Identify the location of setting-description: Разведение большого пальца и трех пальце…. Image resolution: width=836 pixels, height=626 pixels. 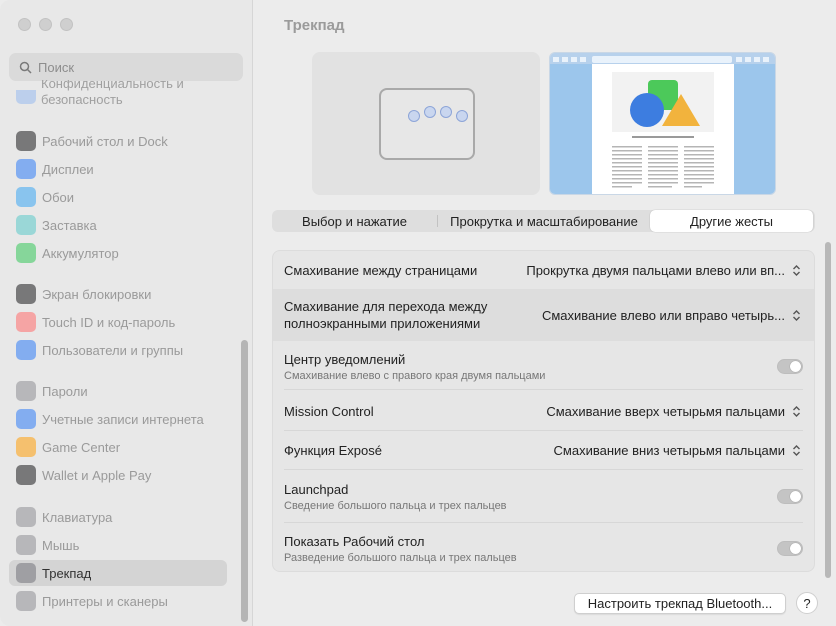
(400, 557).